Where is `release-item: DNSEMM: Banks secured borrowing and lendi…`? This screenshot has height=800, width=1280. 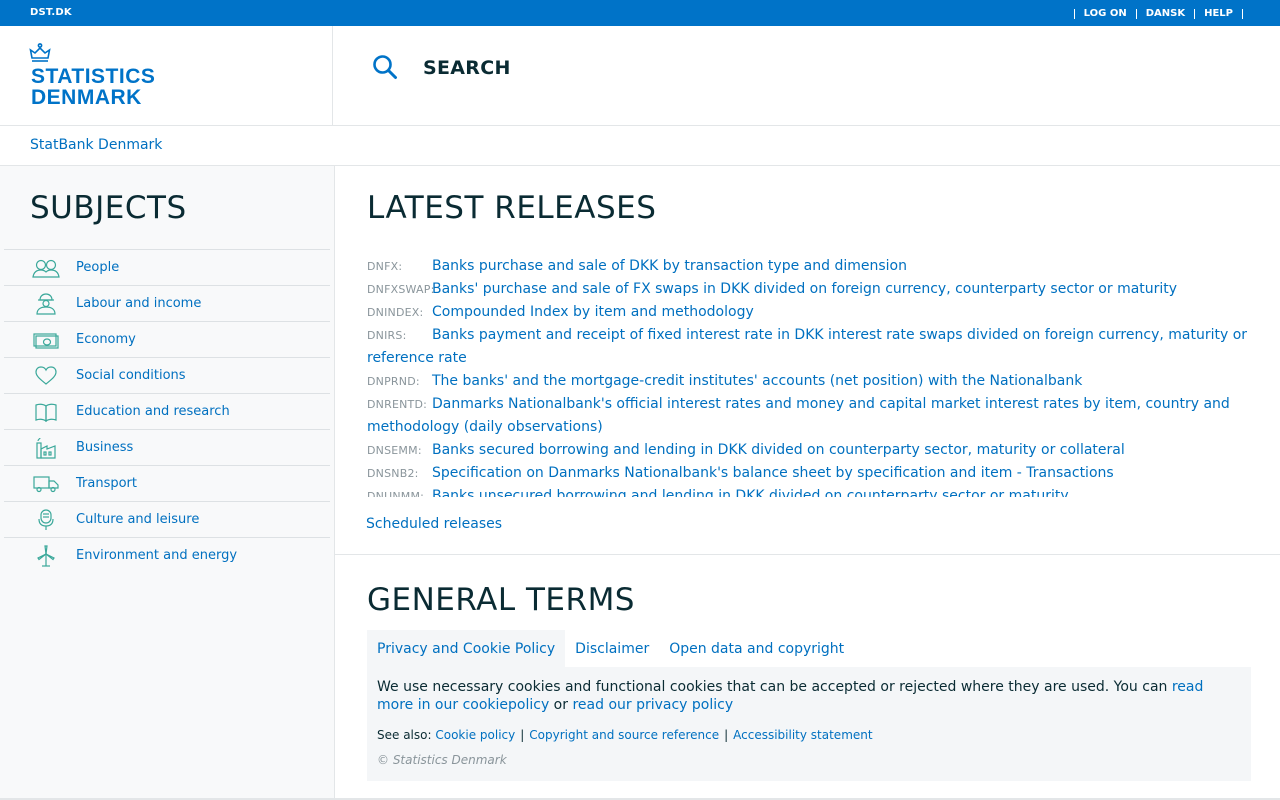 release-item: DNSEMM: Banks secured borrowing and lendi… is located at coordinates (809, 450).